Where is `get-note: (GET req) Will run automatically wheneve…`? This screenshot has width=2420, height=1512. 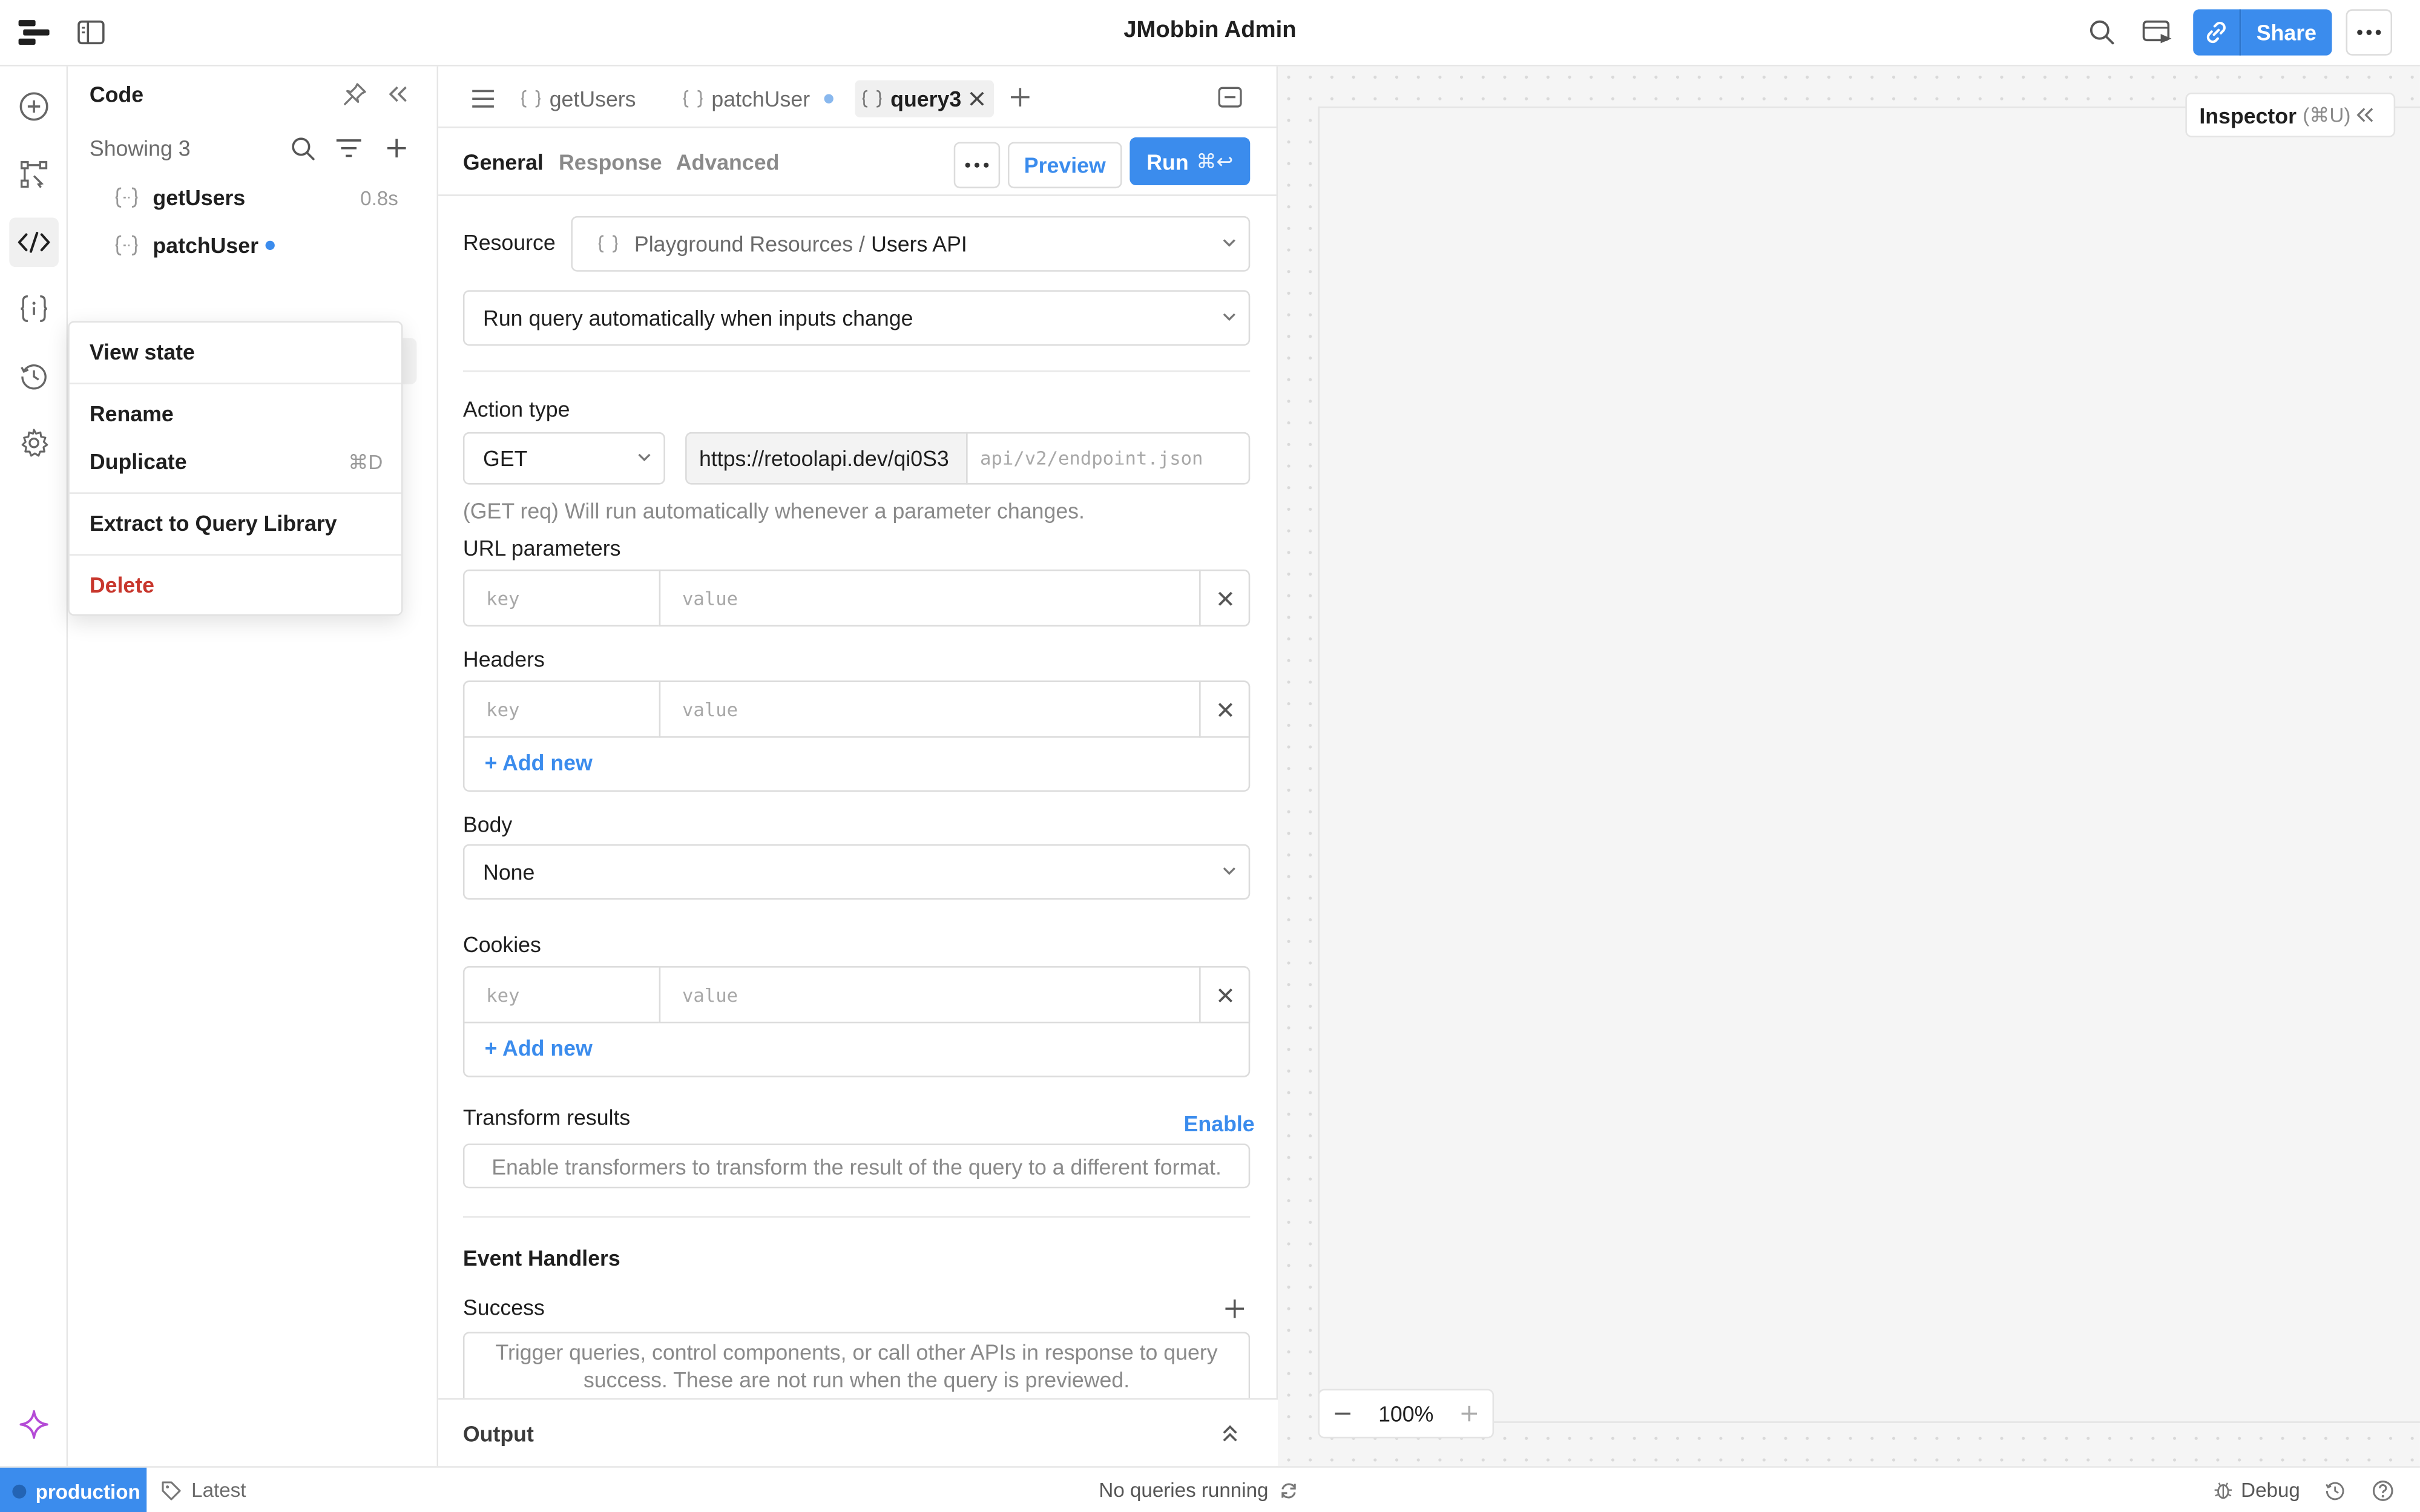
get-note: (GET req) Will run automatically wheneve… is located at coordinates (773, 511).